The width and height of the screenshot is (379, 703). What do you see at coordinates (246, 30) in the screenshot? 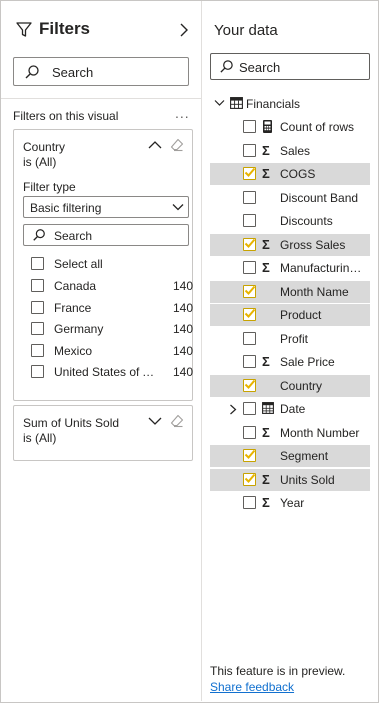
I see `data-pane-title: Your data` at bounding box center [246, 30].